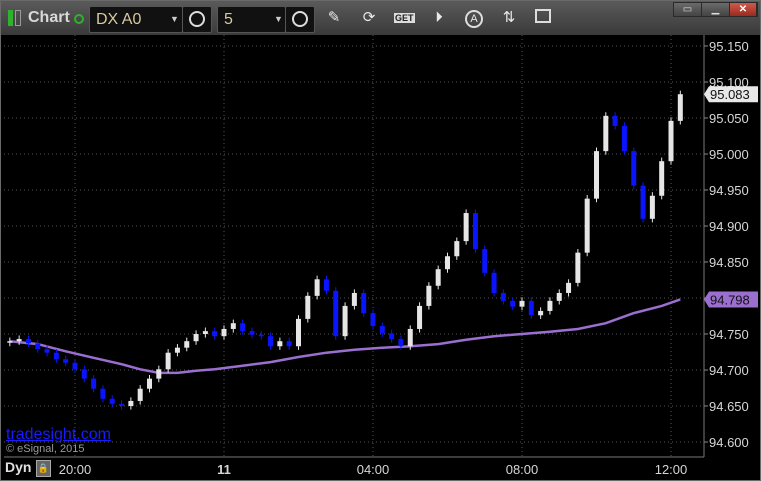 The height and width of the screenshot is (481, 761). I want to click on get-label: GET, so click(404, 18).